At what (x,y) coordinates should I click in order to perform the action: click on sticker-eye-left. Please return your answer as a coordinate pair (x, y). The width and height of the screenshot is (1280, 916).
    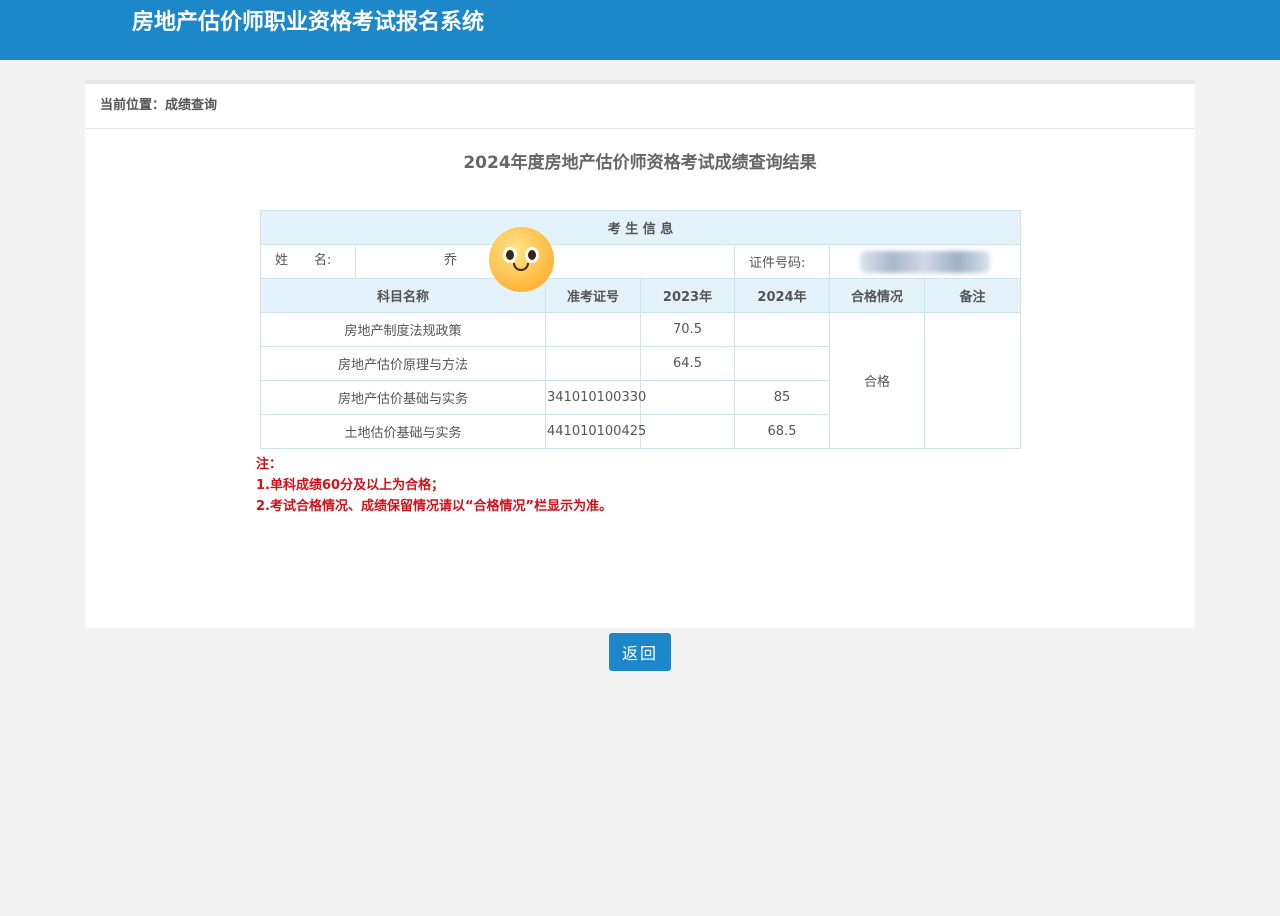
    Looking at the image, I should click on (510, 255).